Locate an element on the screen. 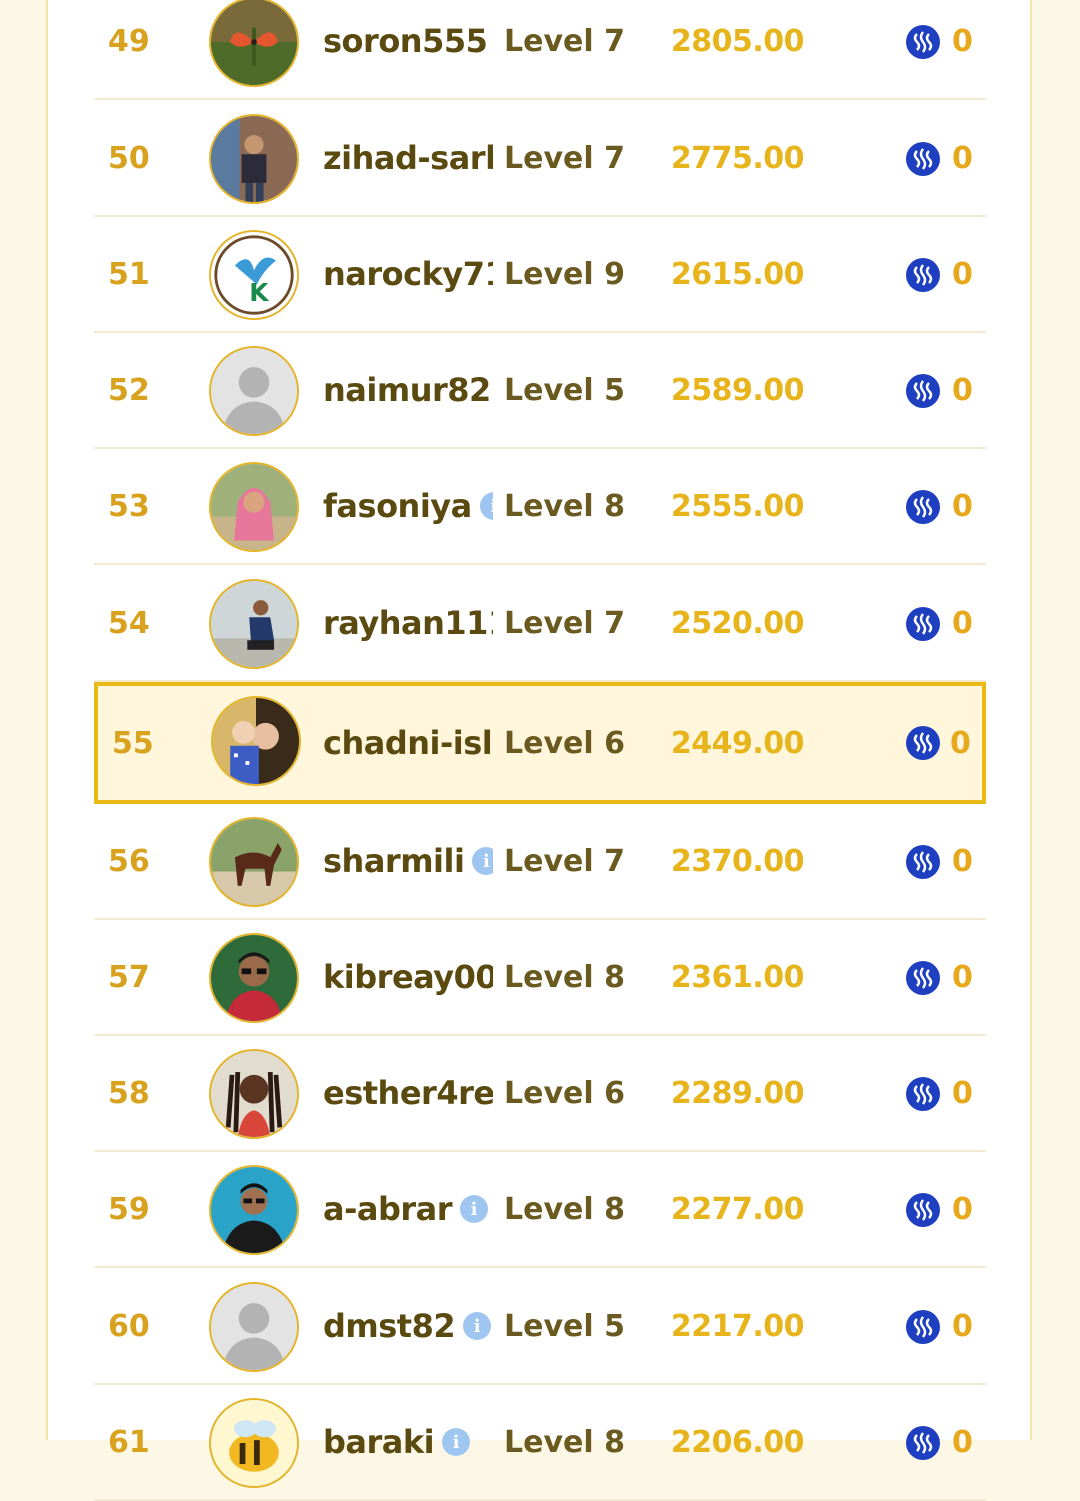 The image size is (1080, 1501). points-value: 2361.00 is located at coordinates (737, 977).